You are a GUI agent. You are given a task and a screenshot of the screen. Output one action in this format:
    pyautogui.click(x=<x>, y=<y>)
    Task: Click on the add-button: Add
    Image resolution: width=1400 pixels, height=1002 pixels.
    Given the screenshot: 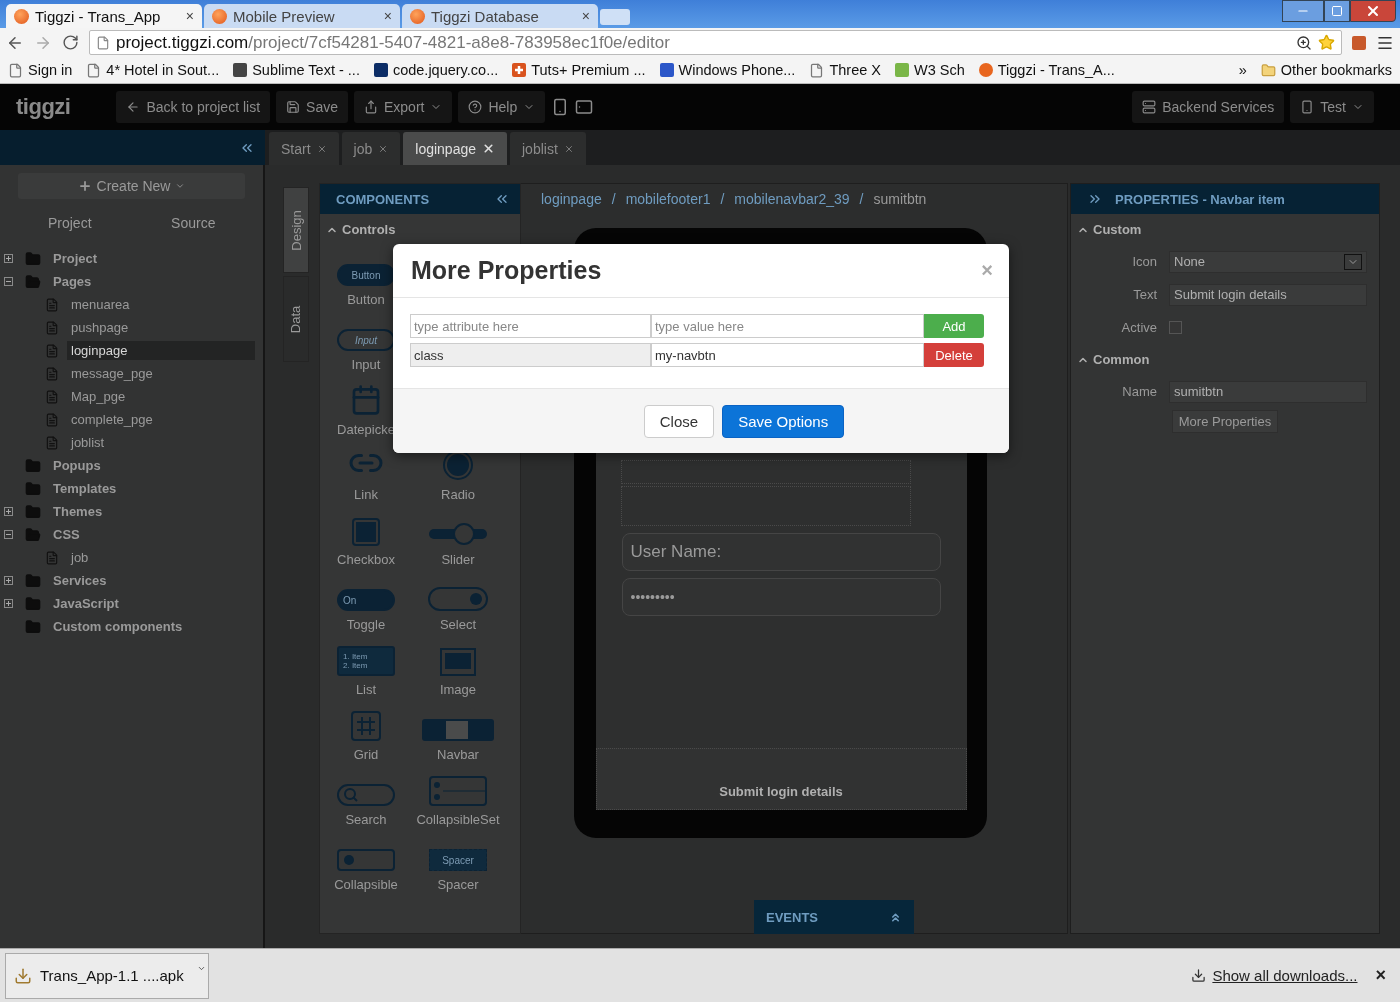 What is the action you would take?
    pyautogui.click(x=954, y=326)
    